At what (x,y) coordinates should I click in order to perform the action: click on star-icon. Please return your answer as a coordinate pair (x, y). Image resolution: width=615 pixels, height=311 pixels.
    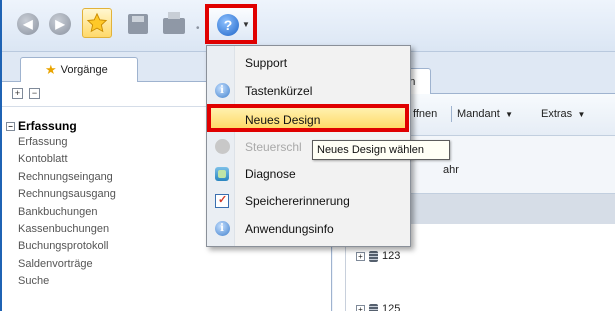
    Looking at the image, I should click on (97, 23).